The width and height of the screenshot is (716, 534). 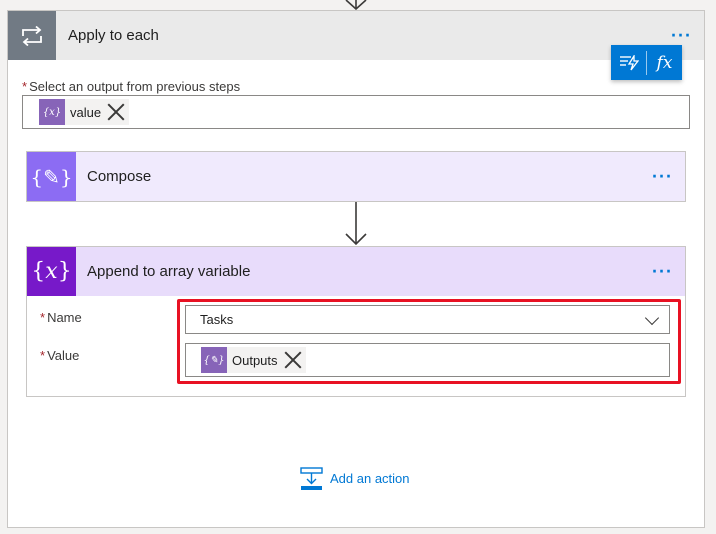 What do you see at coordinates (429, 341) in the screenshot?
I see `highlight-box` at bounding box center [429, 341].